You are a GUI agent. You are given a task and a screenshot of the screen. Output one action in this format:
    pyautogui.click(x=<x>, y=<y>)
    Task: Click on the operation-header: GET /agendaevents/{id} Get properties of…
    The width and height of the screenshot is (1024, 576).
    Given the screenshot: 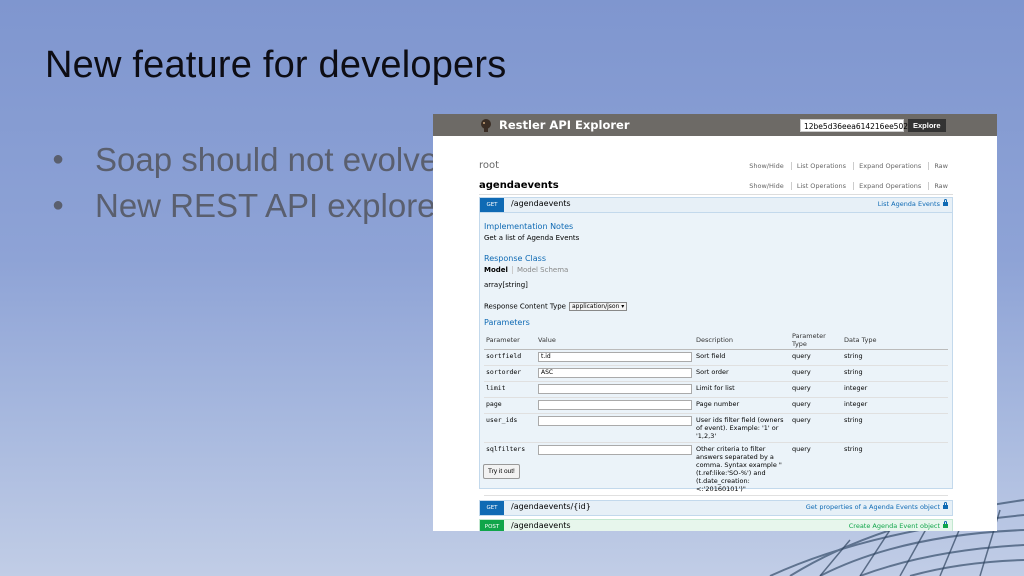 What is the action you would take?
    pyautogui.click(x=716, y=508)
    